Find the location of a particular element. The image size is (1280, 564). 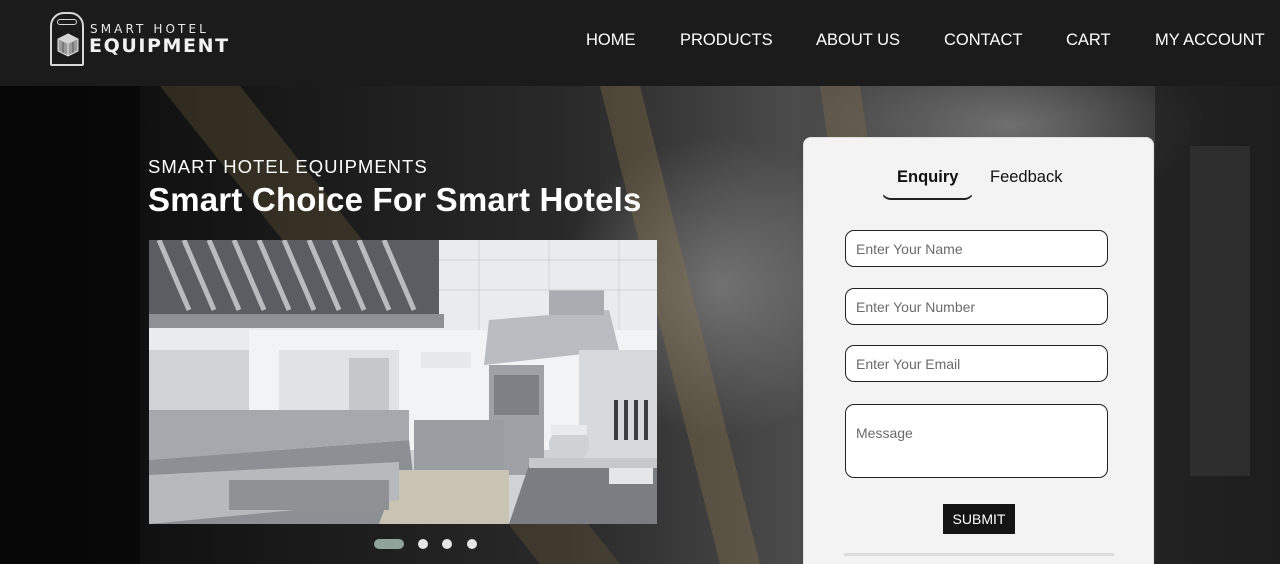

nav-about-us: ABOUT US is located at coordinates (858, 40).